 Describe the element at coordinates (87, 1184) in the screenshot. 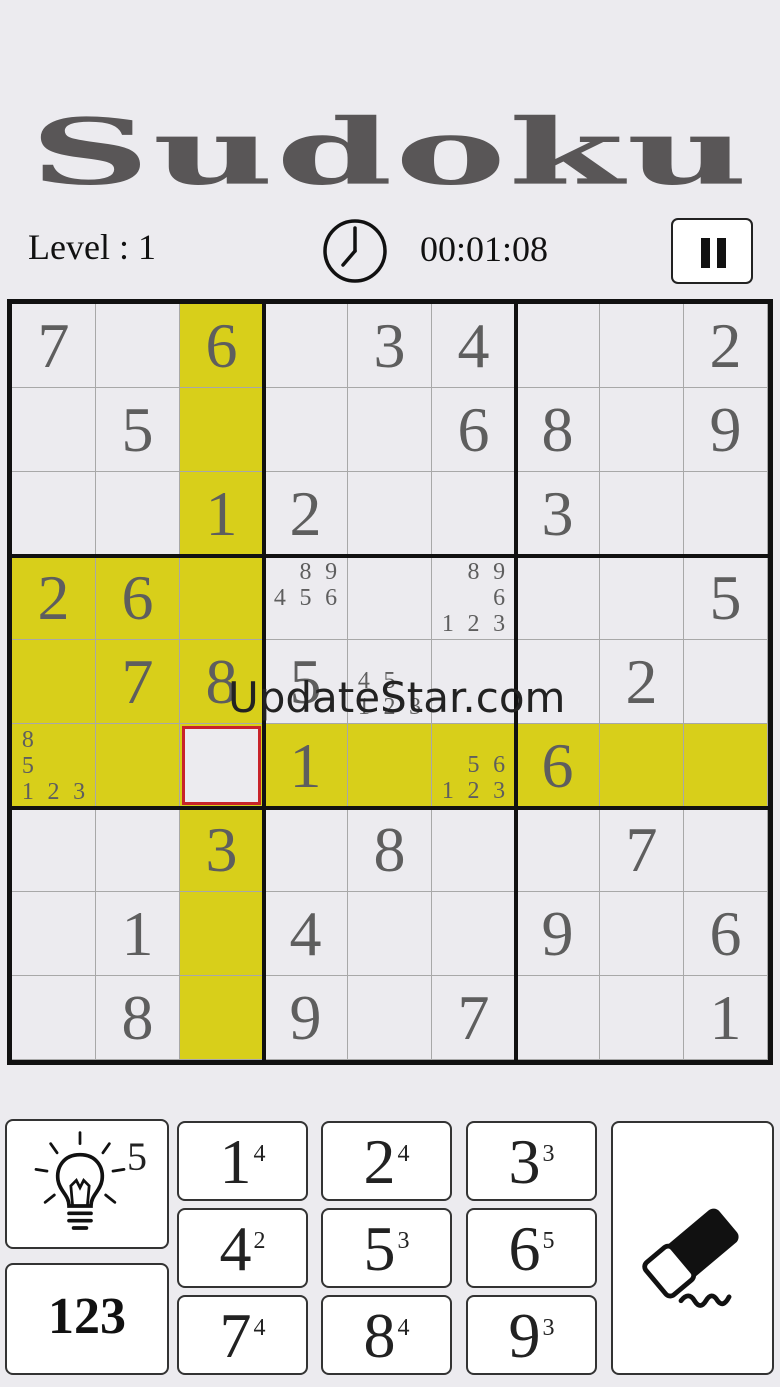

I see `hint-button: 5` at that location.